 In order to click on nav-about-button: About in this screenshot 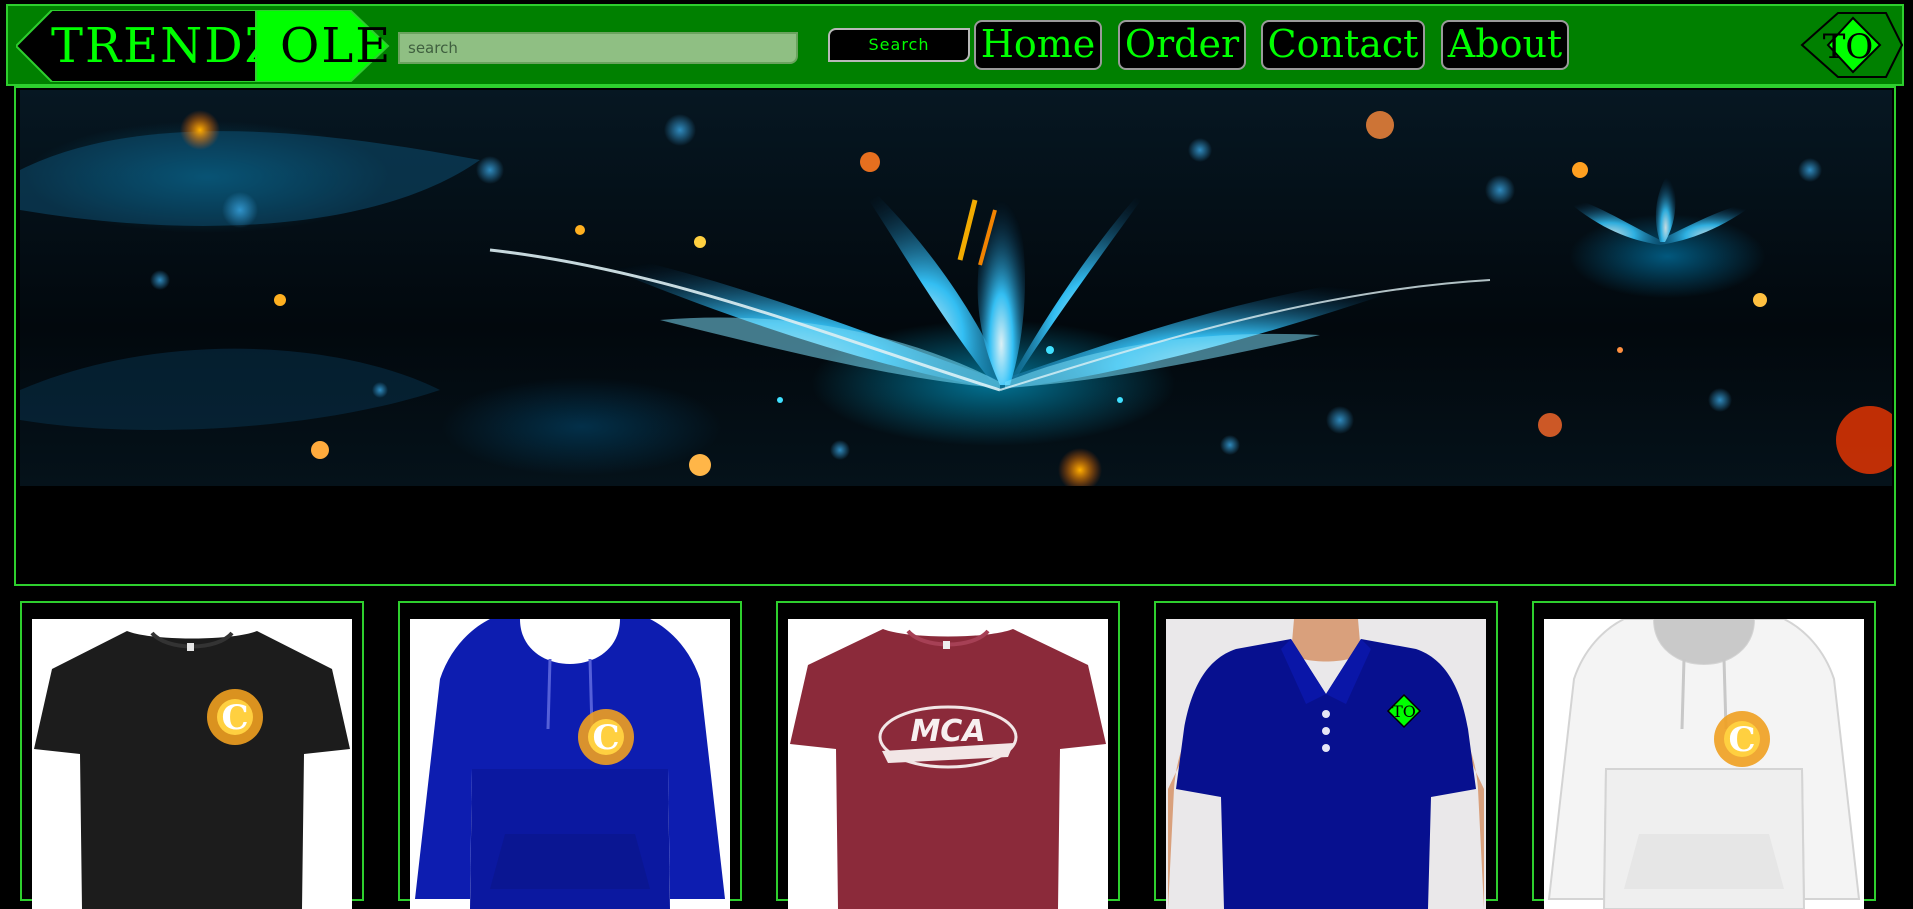, I will do `click(1505, 45)`.